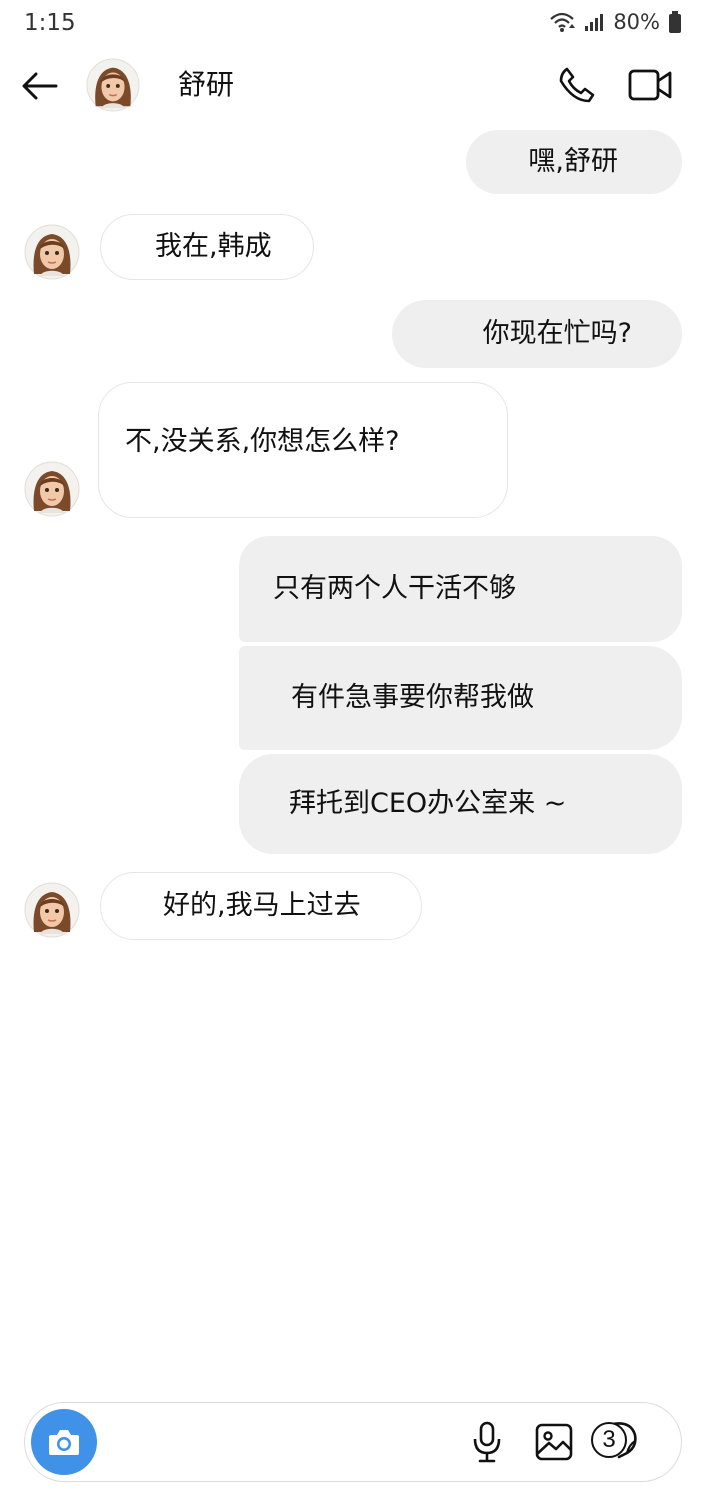  I want to click on microphone-icon, so click(487, 1442).